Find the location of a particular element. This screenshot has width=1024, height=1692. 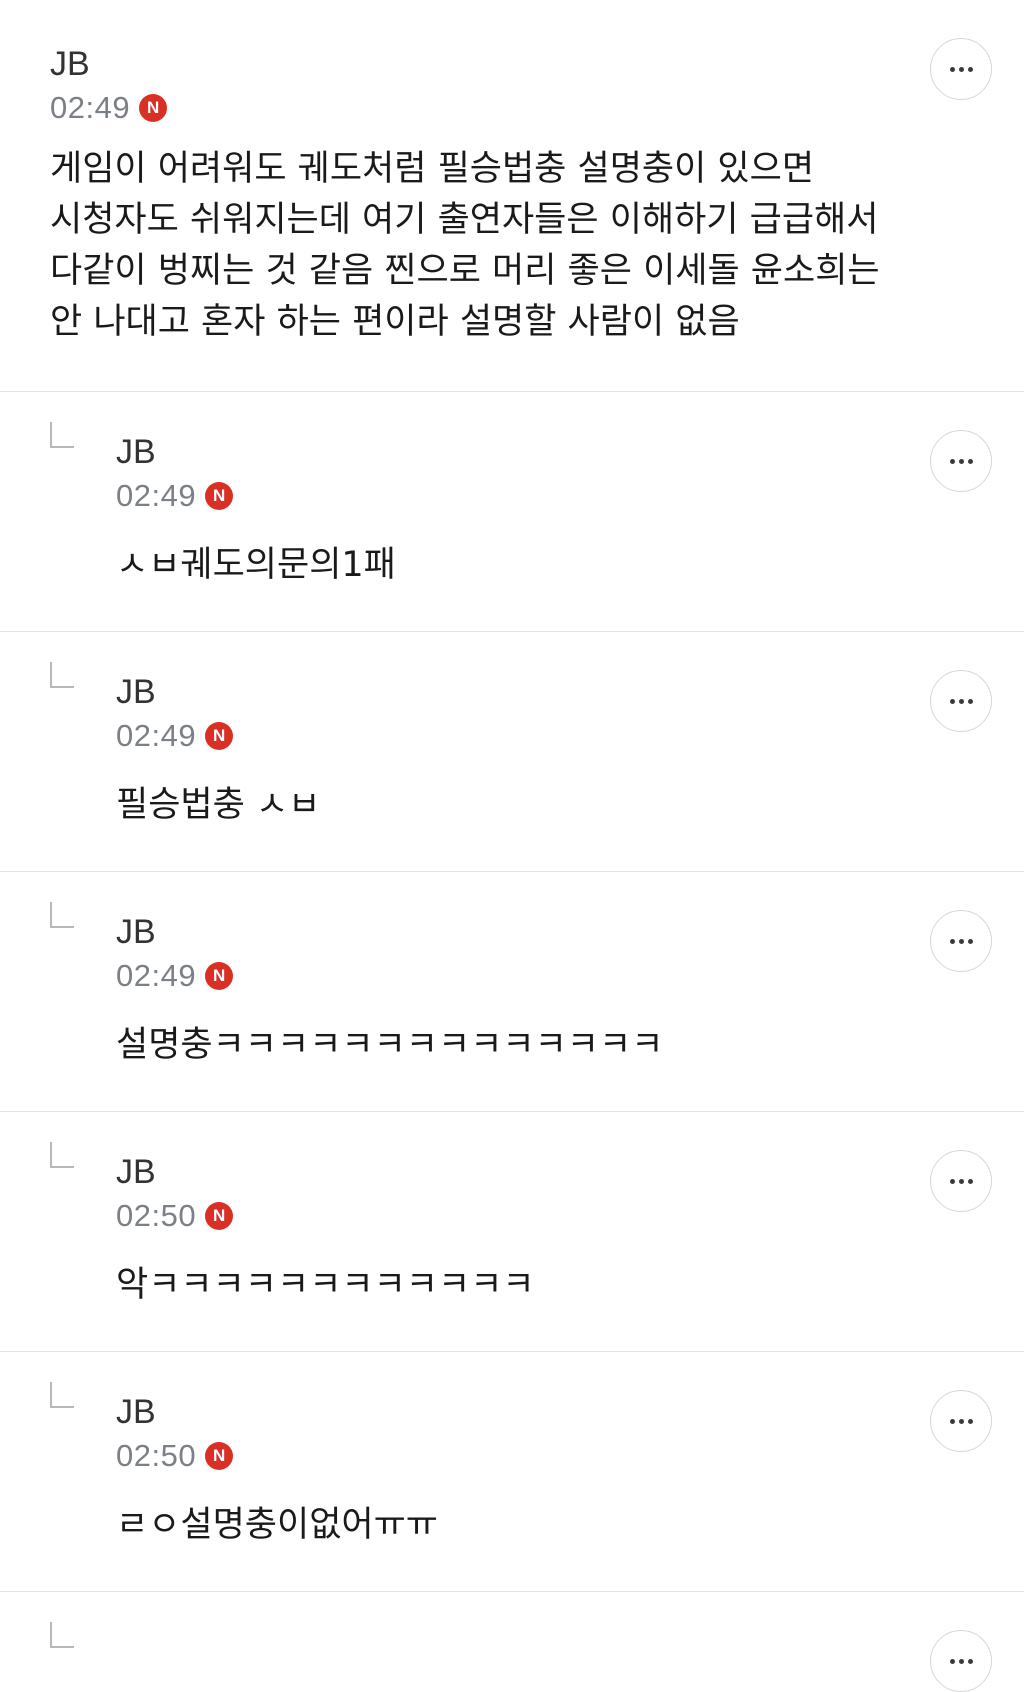

comment-text: 필승법충 ㅅㅂ is located at coordinates (218, 805).